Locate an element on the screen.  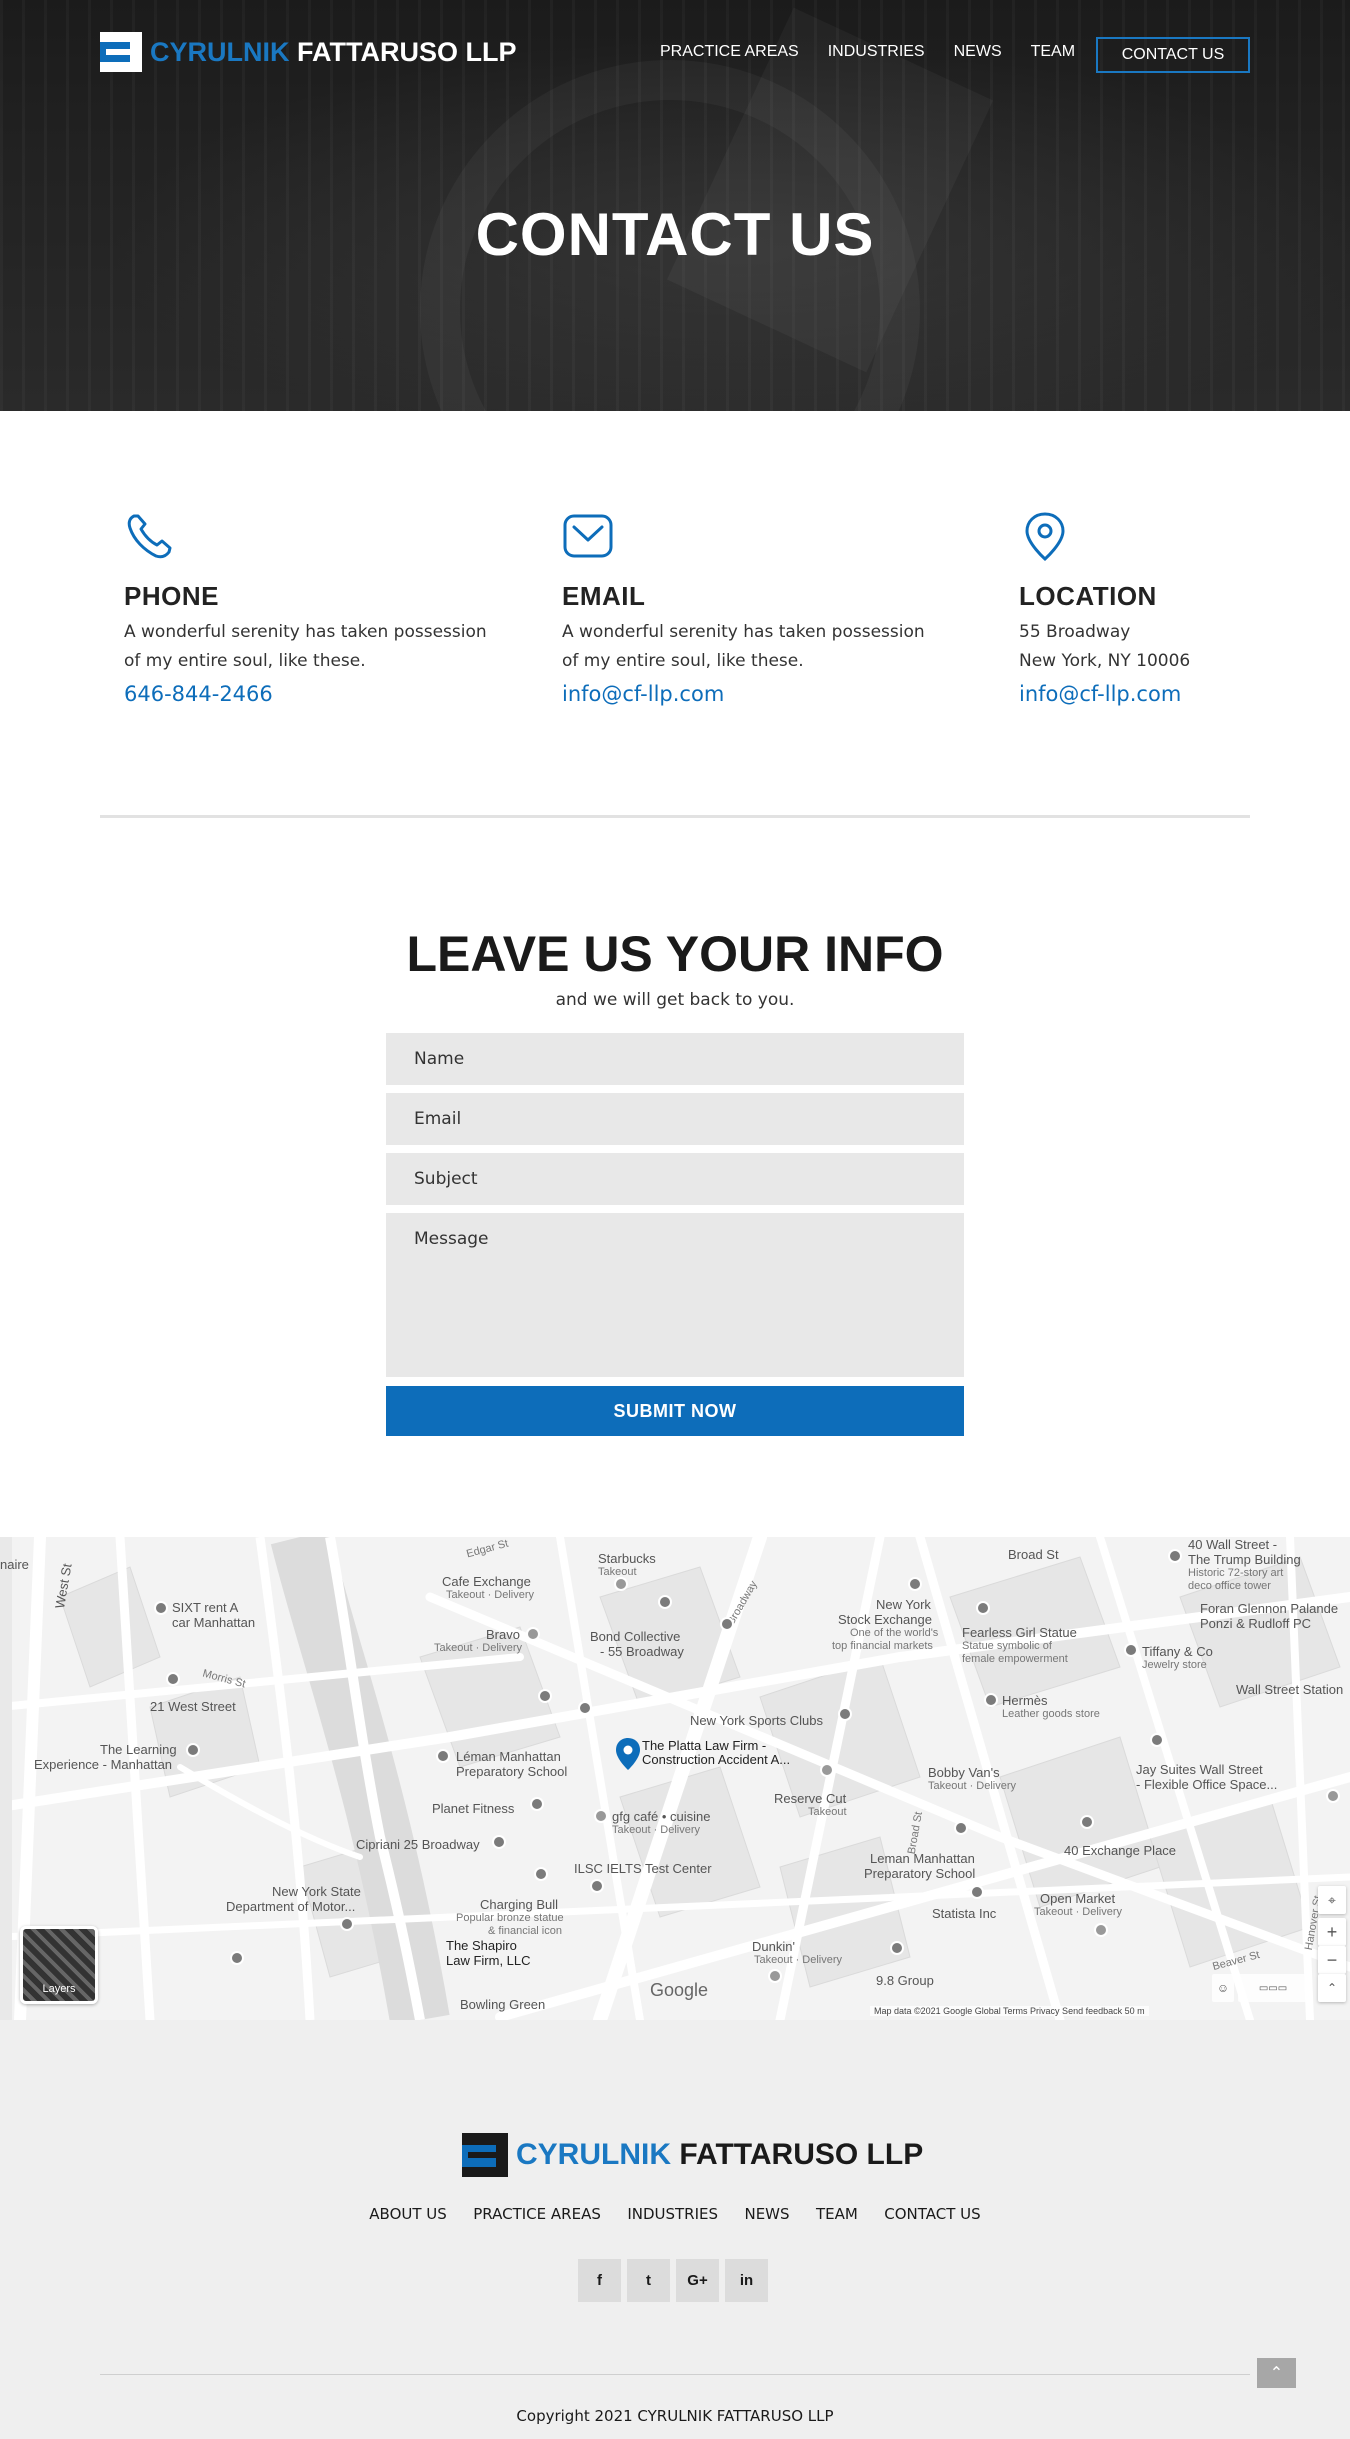
message-field: Message is located at coordinates (675, 1295).